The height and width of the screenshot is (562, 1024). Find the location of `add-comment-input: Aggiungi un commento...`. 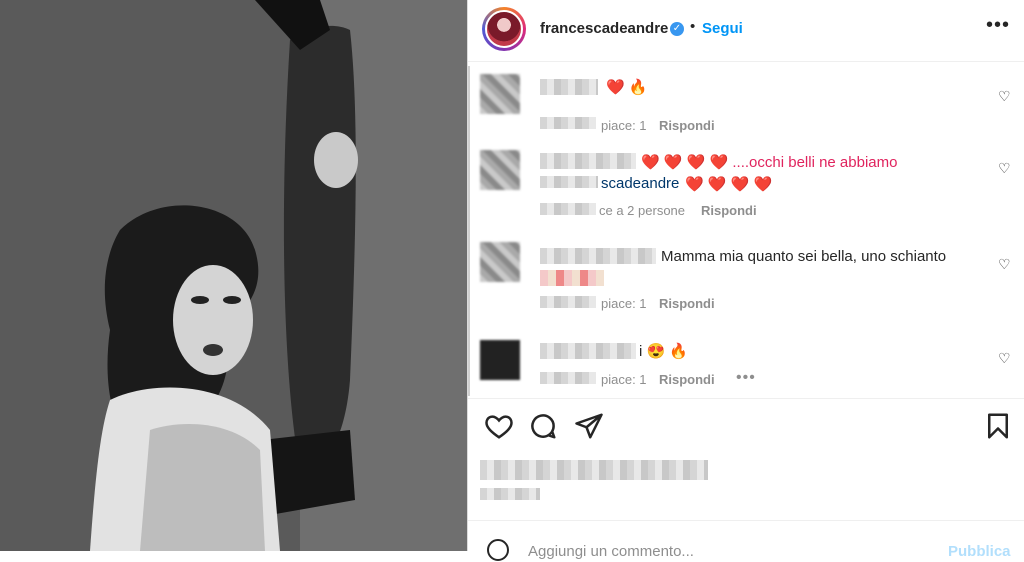

add-comment-input: Aggiungi un commento... is located at coordinates (611, 551).